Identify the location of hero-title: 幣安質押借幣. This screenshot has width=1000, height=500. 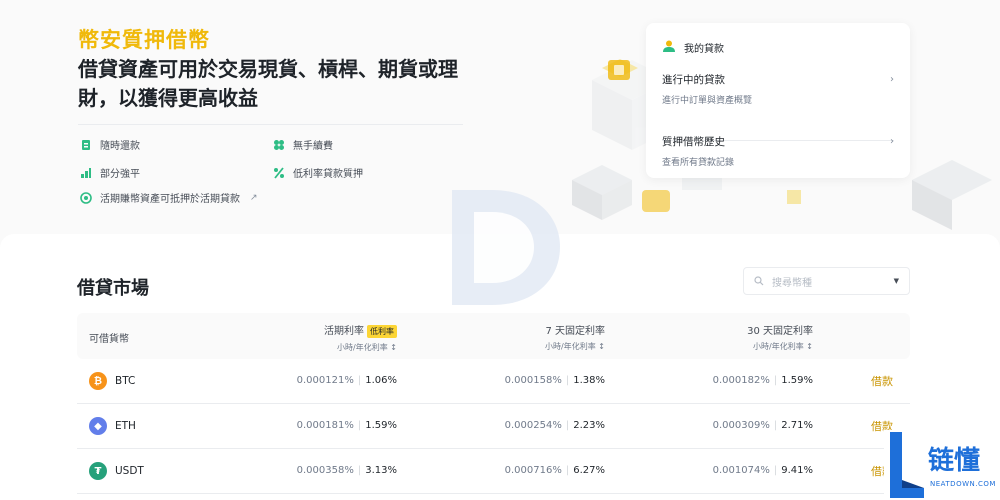
(144, 40).